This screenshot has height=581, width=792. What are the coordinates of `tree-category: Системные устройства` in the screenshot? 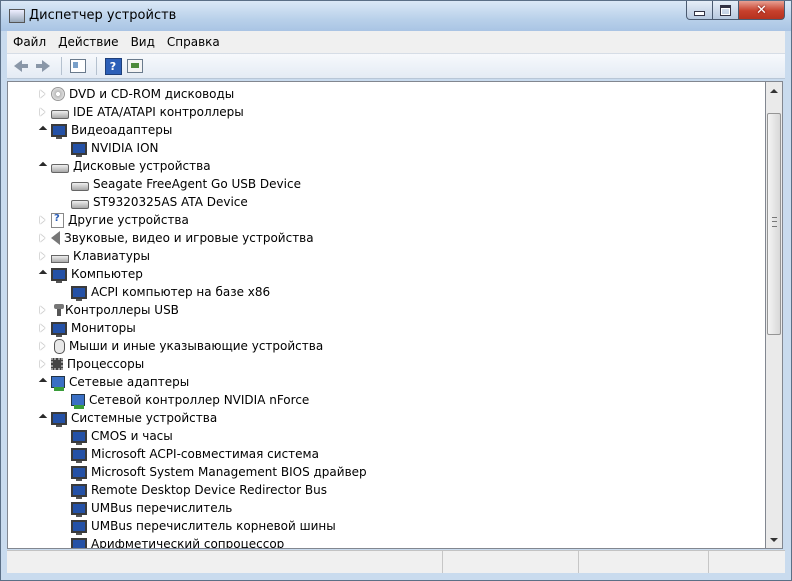 It's located at (127, 418).